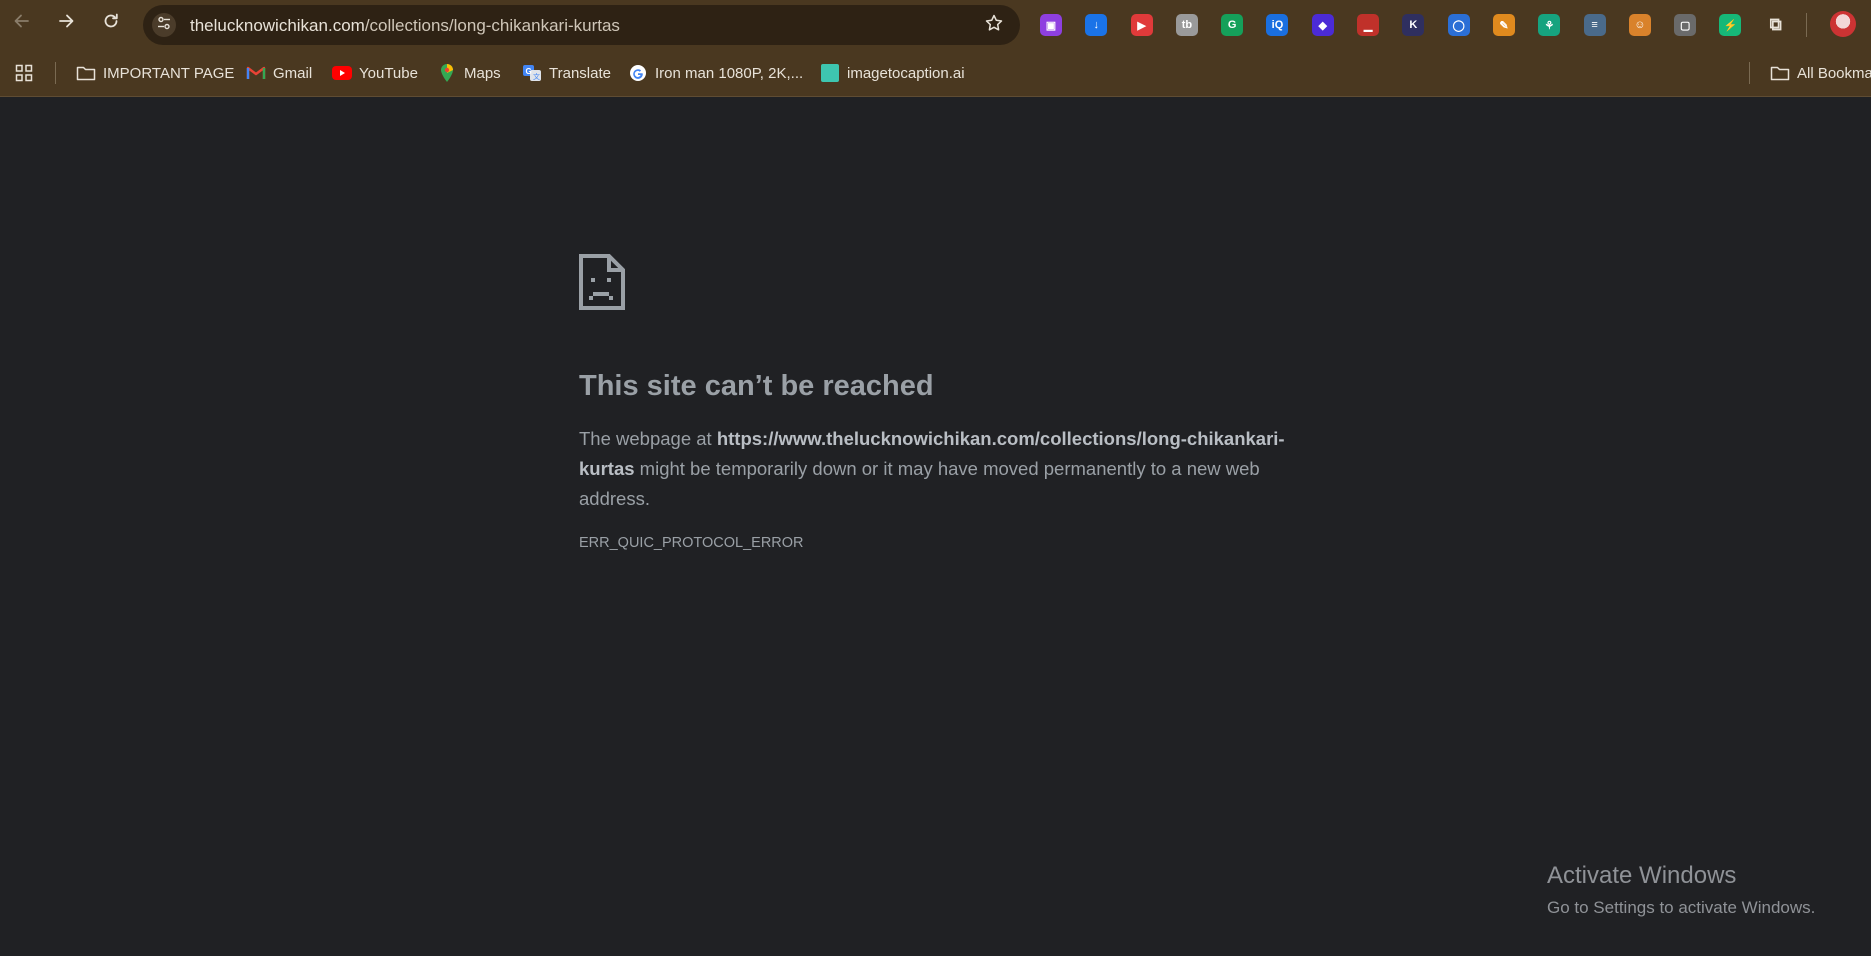 The image size is (1871, 956). Describe the element at coordinates (756, 386) in the screenshot. I see `error-title: This site can’t be reached` at that location.